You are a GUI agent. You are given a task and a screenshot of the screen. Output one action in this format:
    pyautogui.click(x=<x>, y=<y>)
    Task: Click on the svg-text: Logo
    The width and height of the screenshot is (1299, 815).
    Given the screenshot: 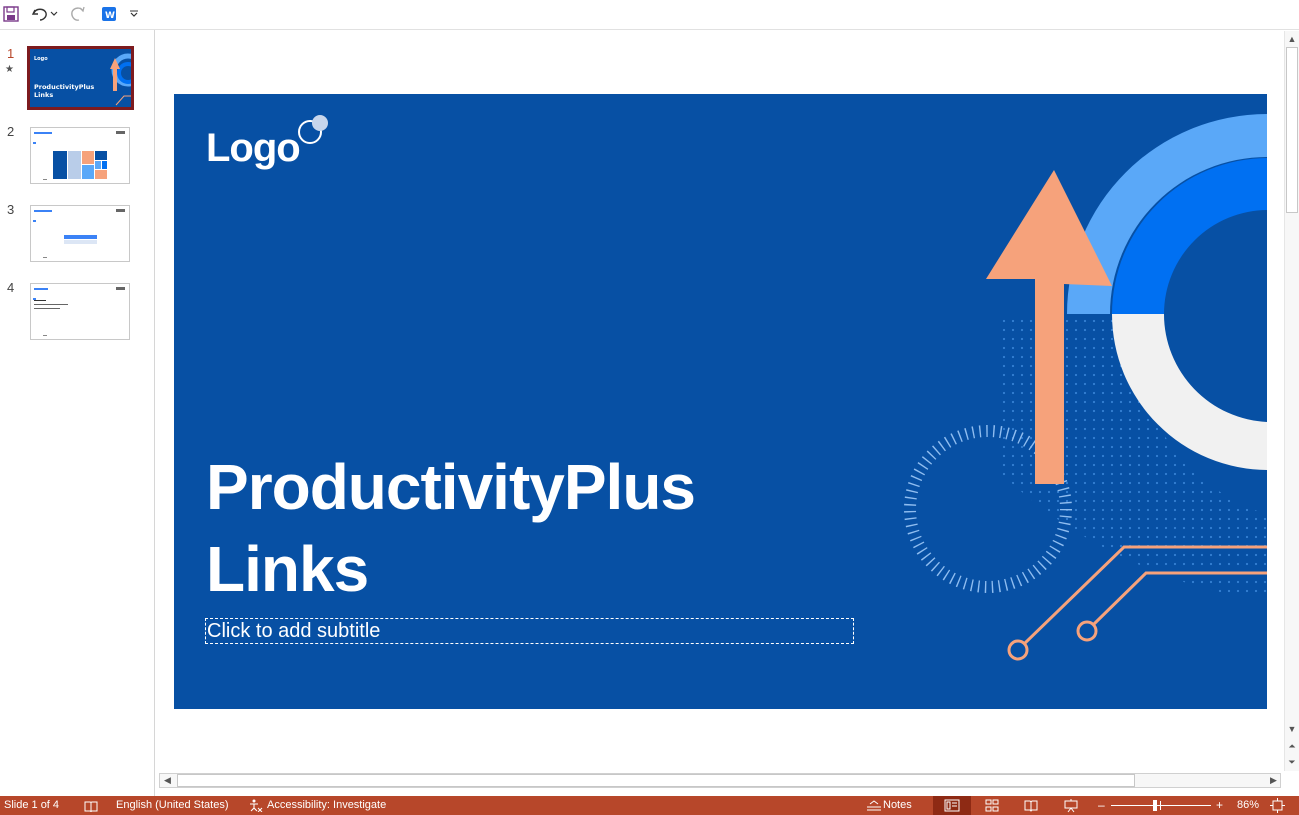 What is the action you would take?
    pyautogui.click(x=41, y=59)
    